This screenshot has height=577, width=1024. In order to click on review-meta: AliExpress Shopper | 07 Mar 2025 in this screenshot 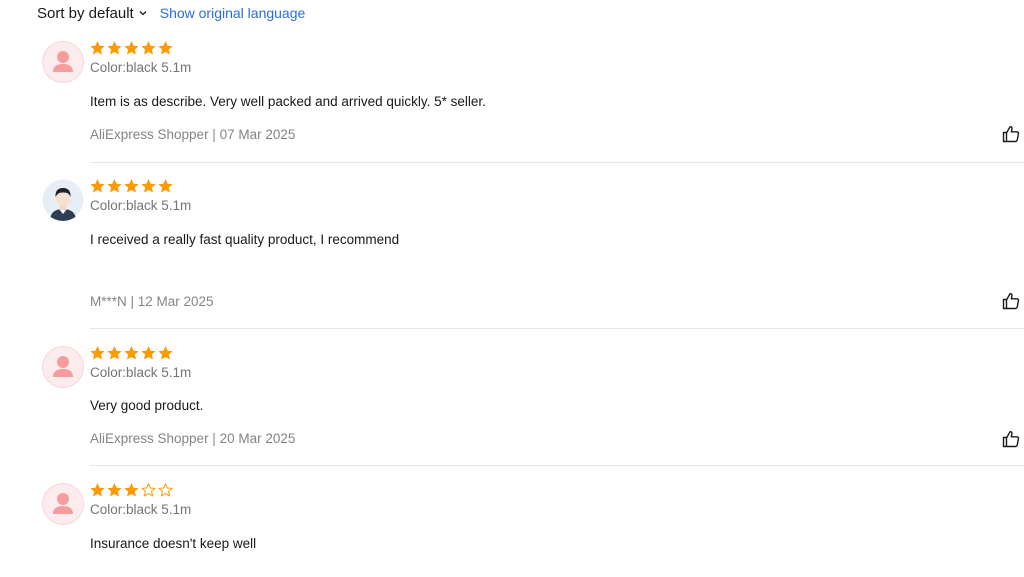, I will do `click(193, 134)`.